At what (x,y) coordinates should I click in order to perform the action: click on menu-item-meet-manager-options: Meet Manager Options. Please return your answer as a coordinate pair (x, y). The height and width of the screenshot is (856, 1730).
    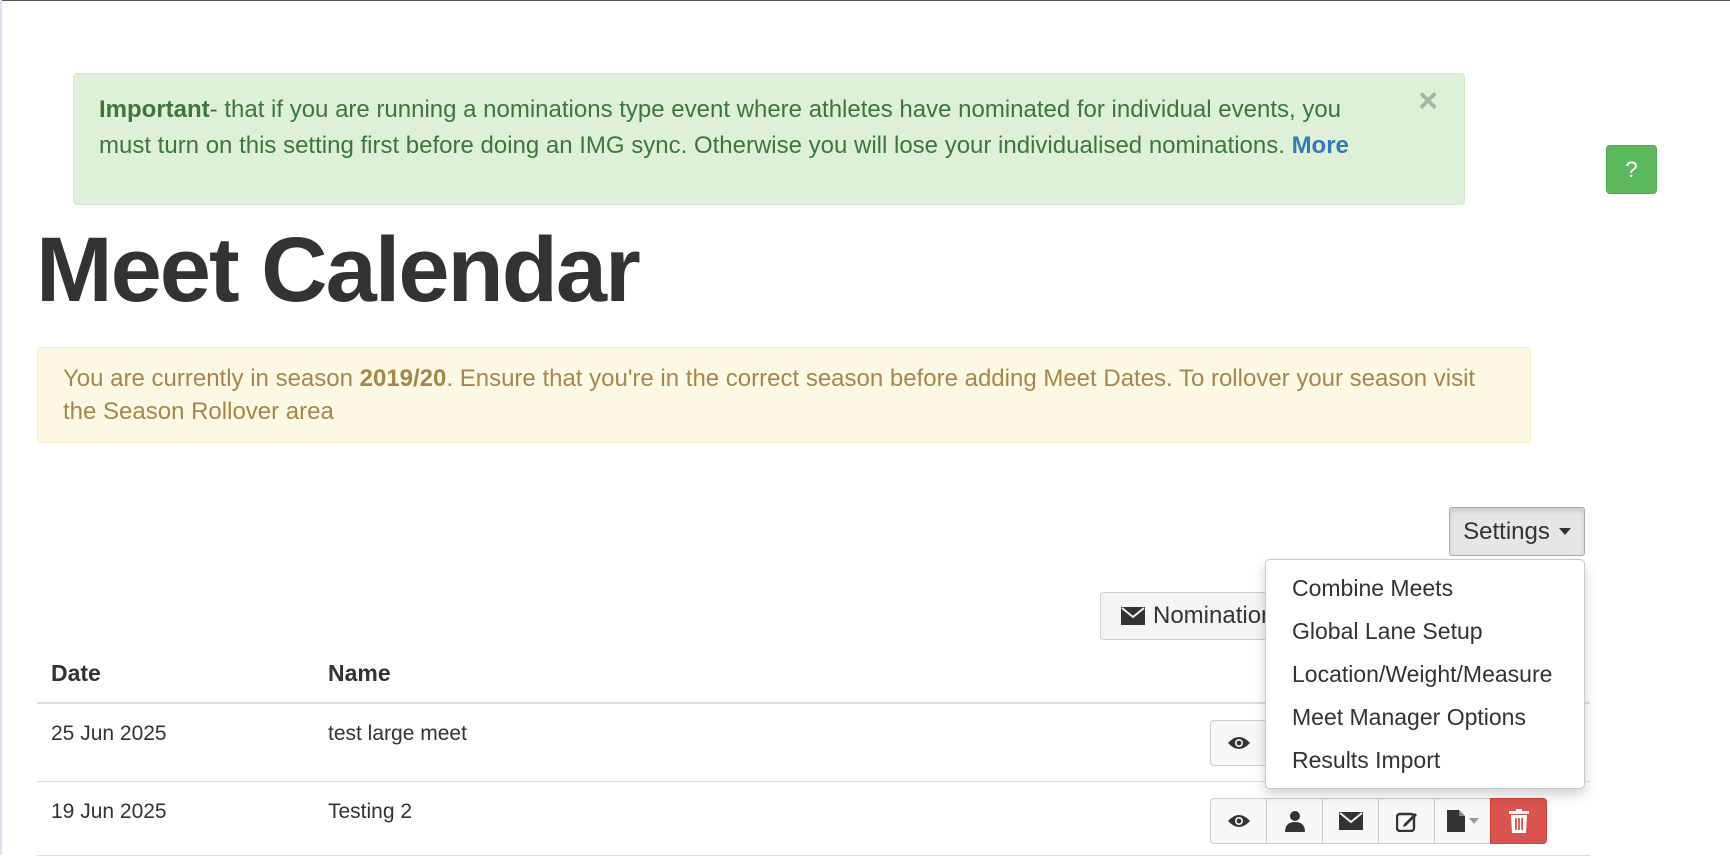
    Looking at the image, I should click on (1425, 717).